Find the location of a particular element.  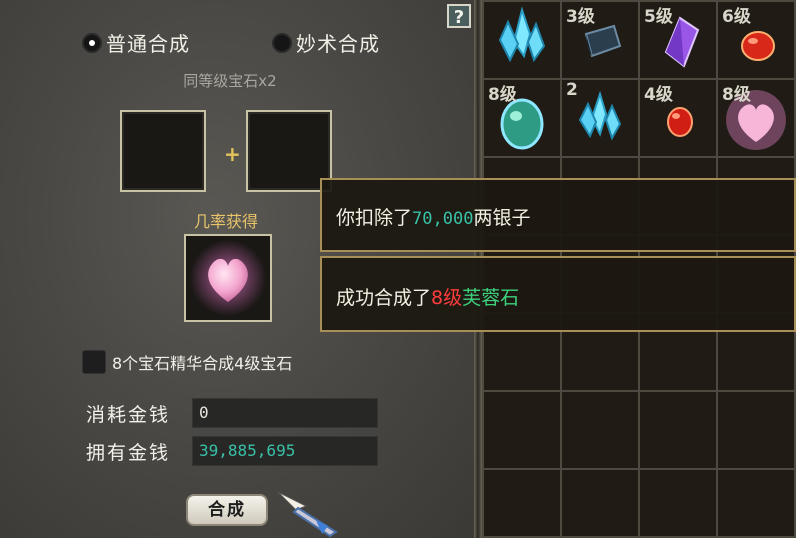

message-deduct-suffix: 两银子 is located at coordinates (502, 218).